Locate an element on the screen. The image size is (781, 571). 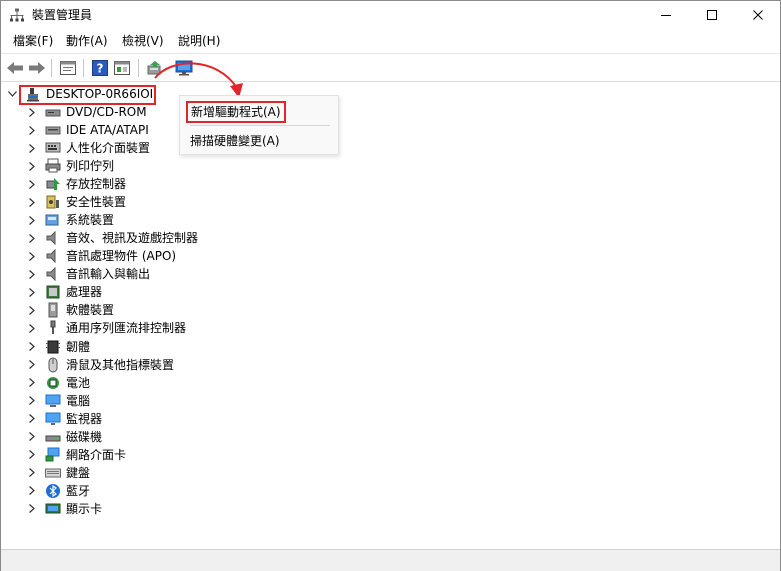
tree-item: 存放控制器 is located at coordinates (76, 184).